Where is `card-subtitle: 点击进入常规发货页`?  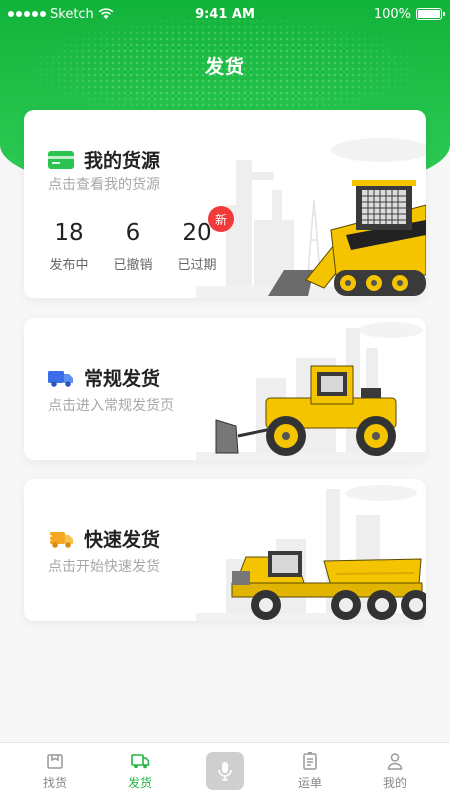 card-subtitle: 点击进入常规发货页 is located at coordinates (111, 406).